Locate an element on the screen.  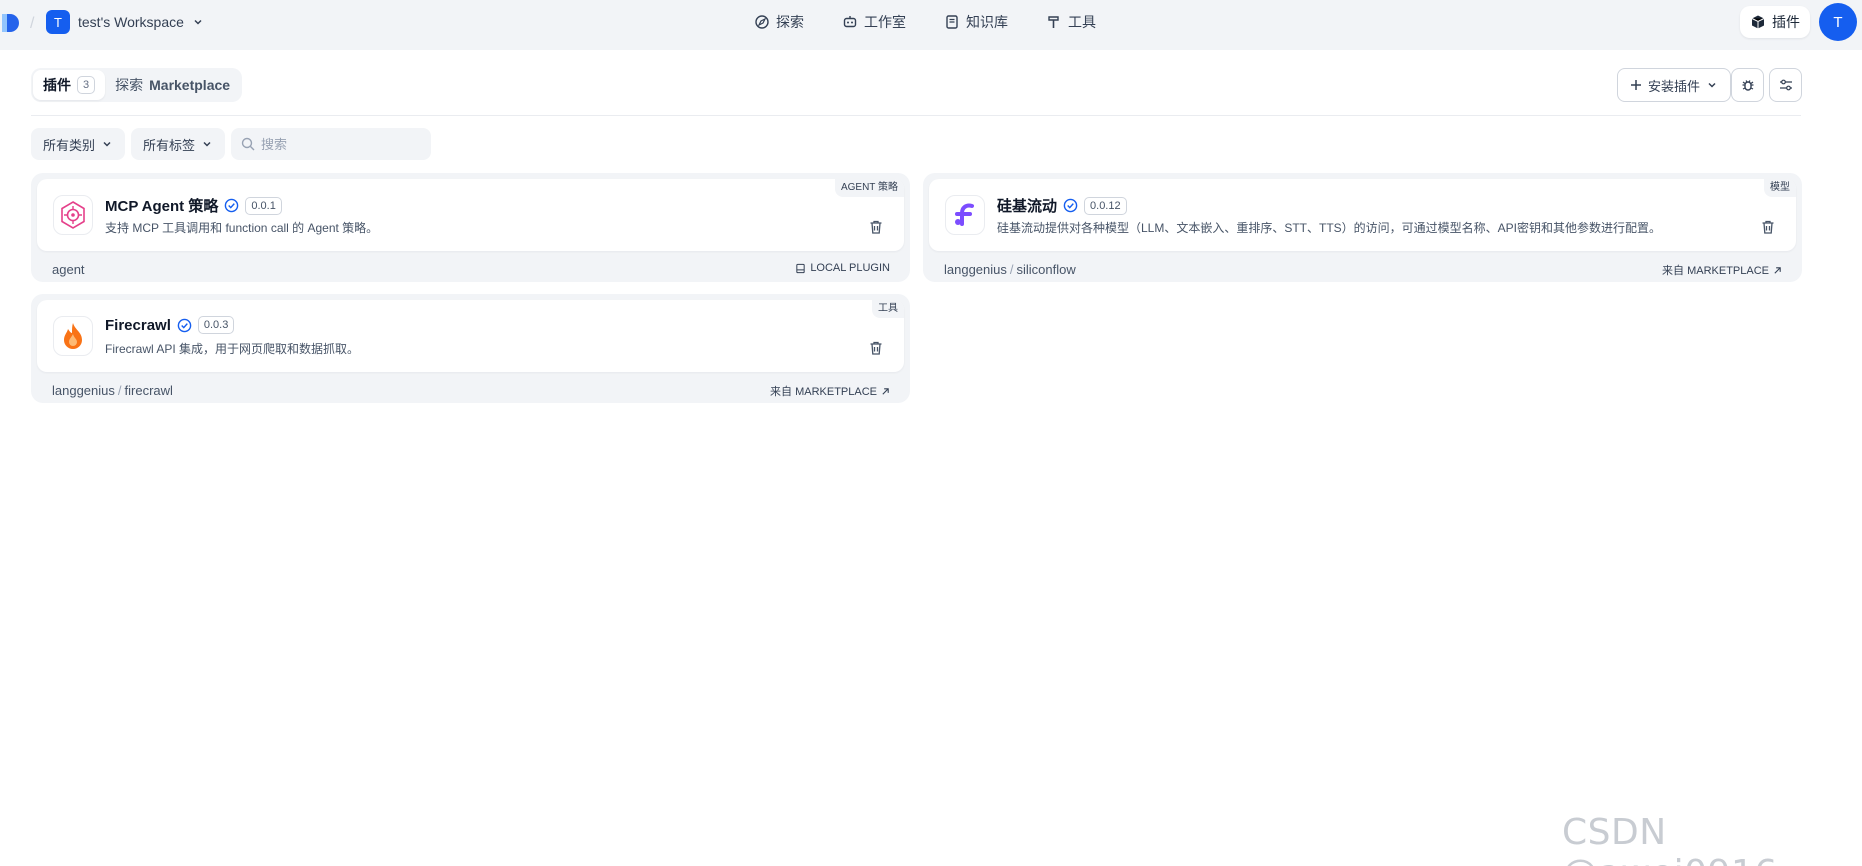
tab-explore-prefix: 探索 is located at coordinates (129, 85).